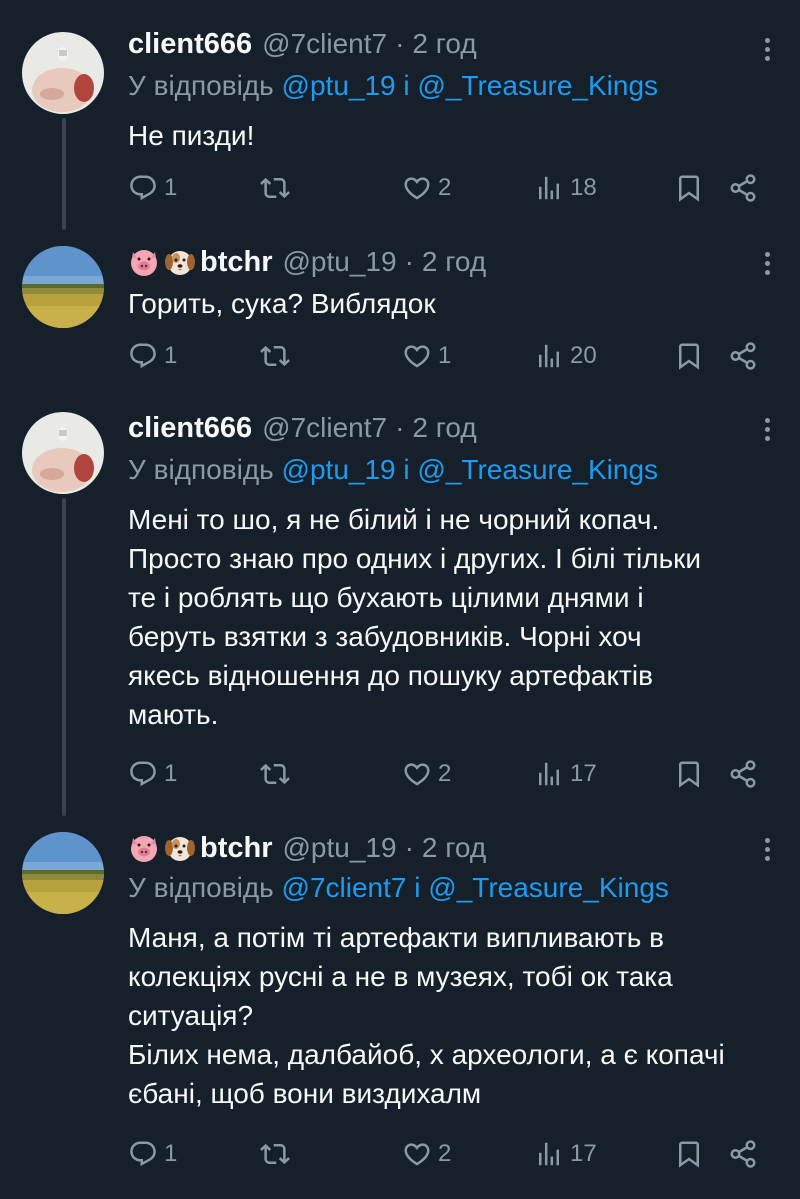 The width and height of the screenshot is (800, 1199). I want to click on baby-head-avatar-icon, so click(63, 453).